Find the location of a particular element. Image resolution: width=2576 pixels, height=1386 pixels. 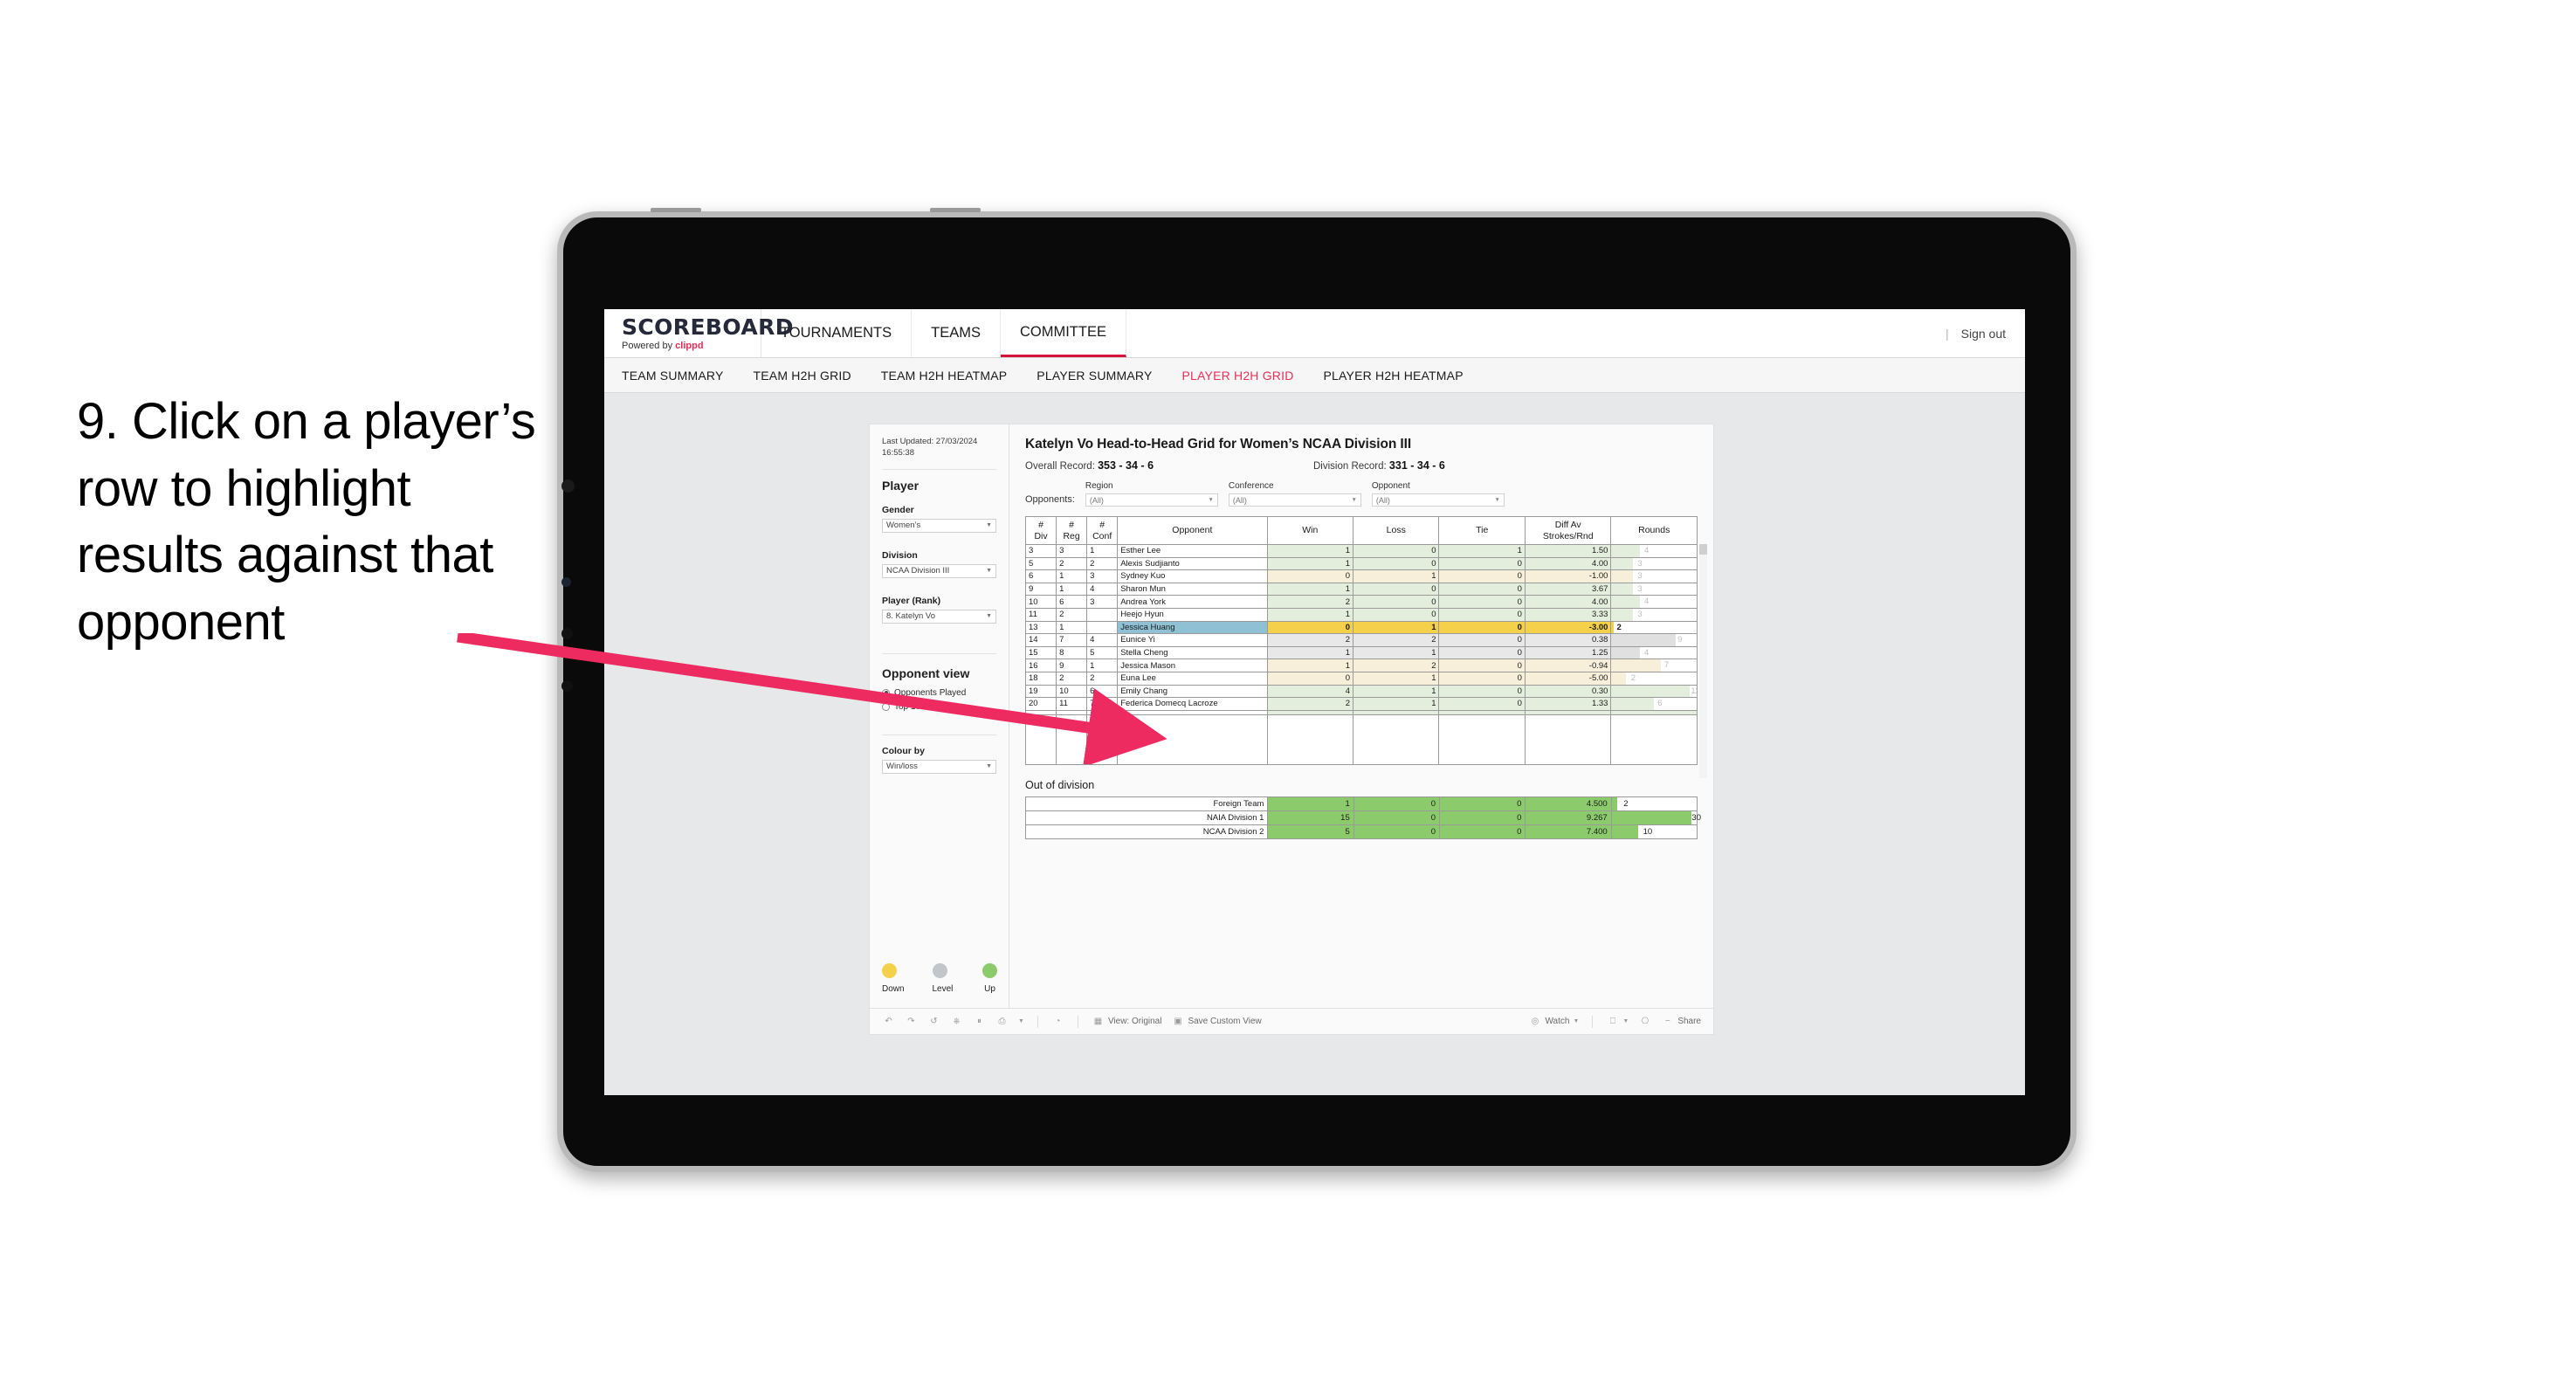

subnav-item-player-h2h-grid: PLAYER H2H GRID is located at coordinates (1238, 376).